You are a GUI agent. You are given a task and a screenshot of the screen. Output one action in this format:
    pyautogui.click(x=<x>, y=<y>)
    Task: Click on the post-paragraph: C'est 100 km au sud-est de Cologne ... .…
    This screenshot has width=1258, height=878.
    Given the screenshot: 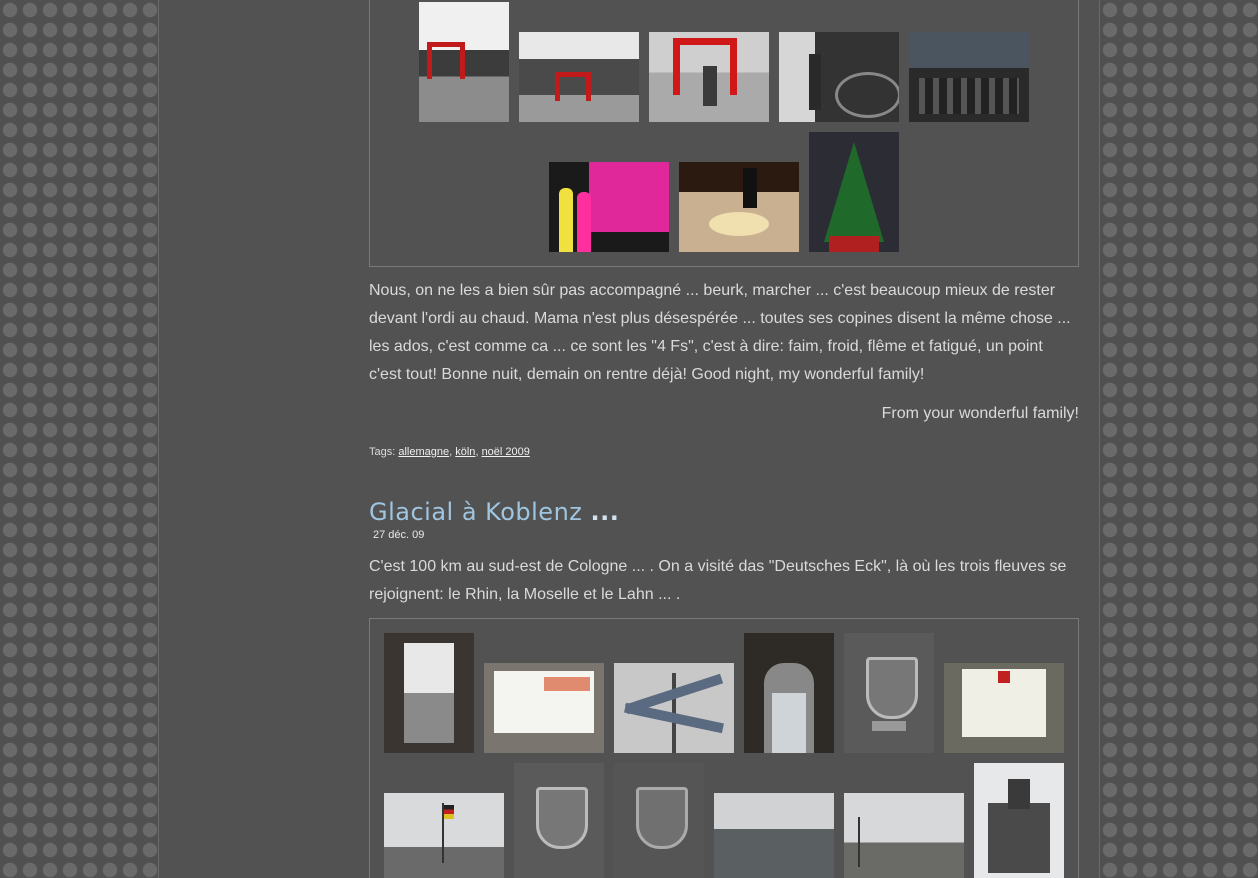 What is the action you would take?
    pyautogui.click(x=718, y=580)
    